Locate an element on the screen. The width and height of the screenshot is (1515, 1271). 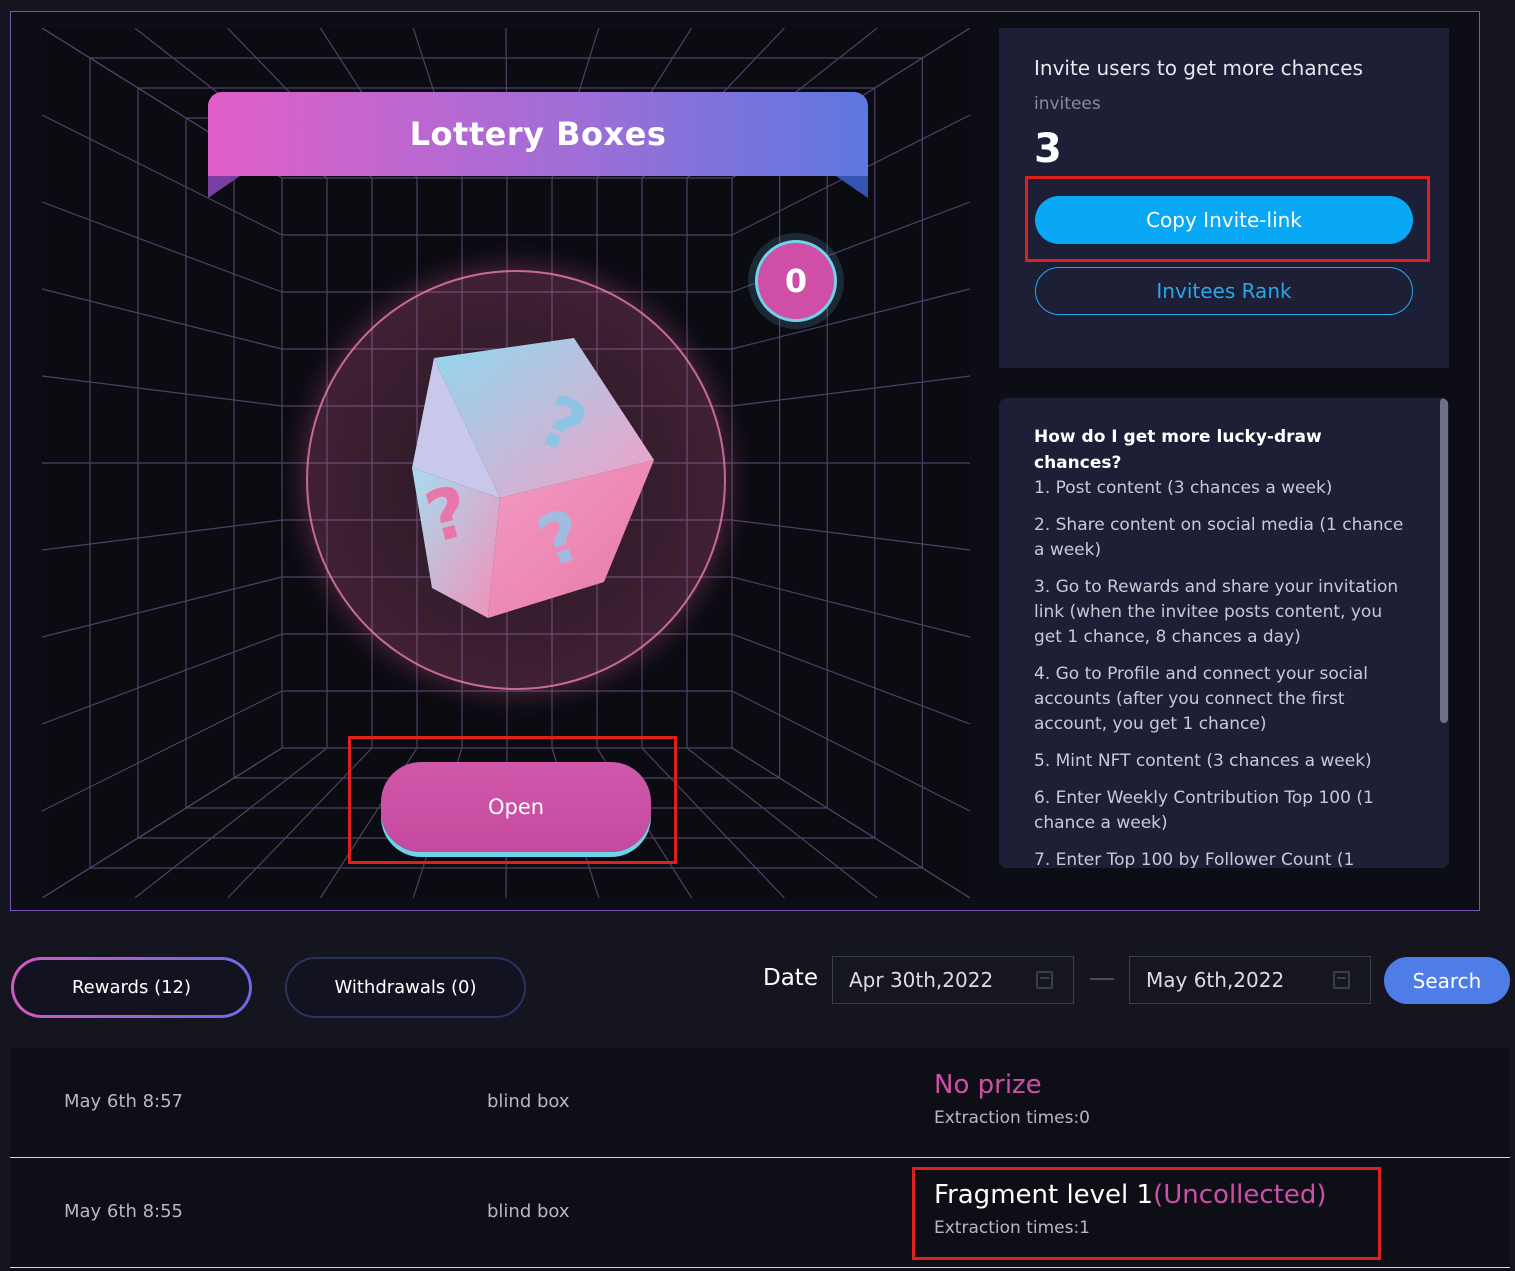
record-result: No prize is located at coordinates (988, 1085).